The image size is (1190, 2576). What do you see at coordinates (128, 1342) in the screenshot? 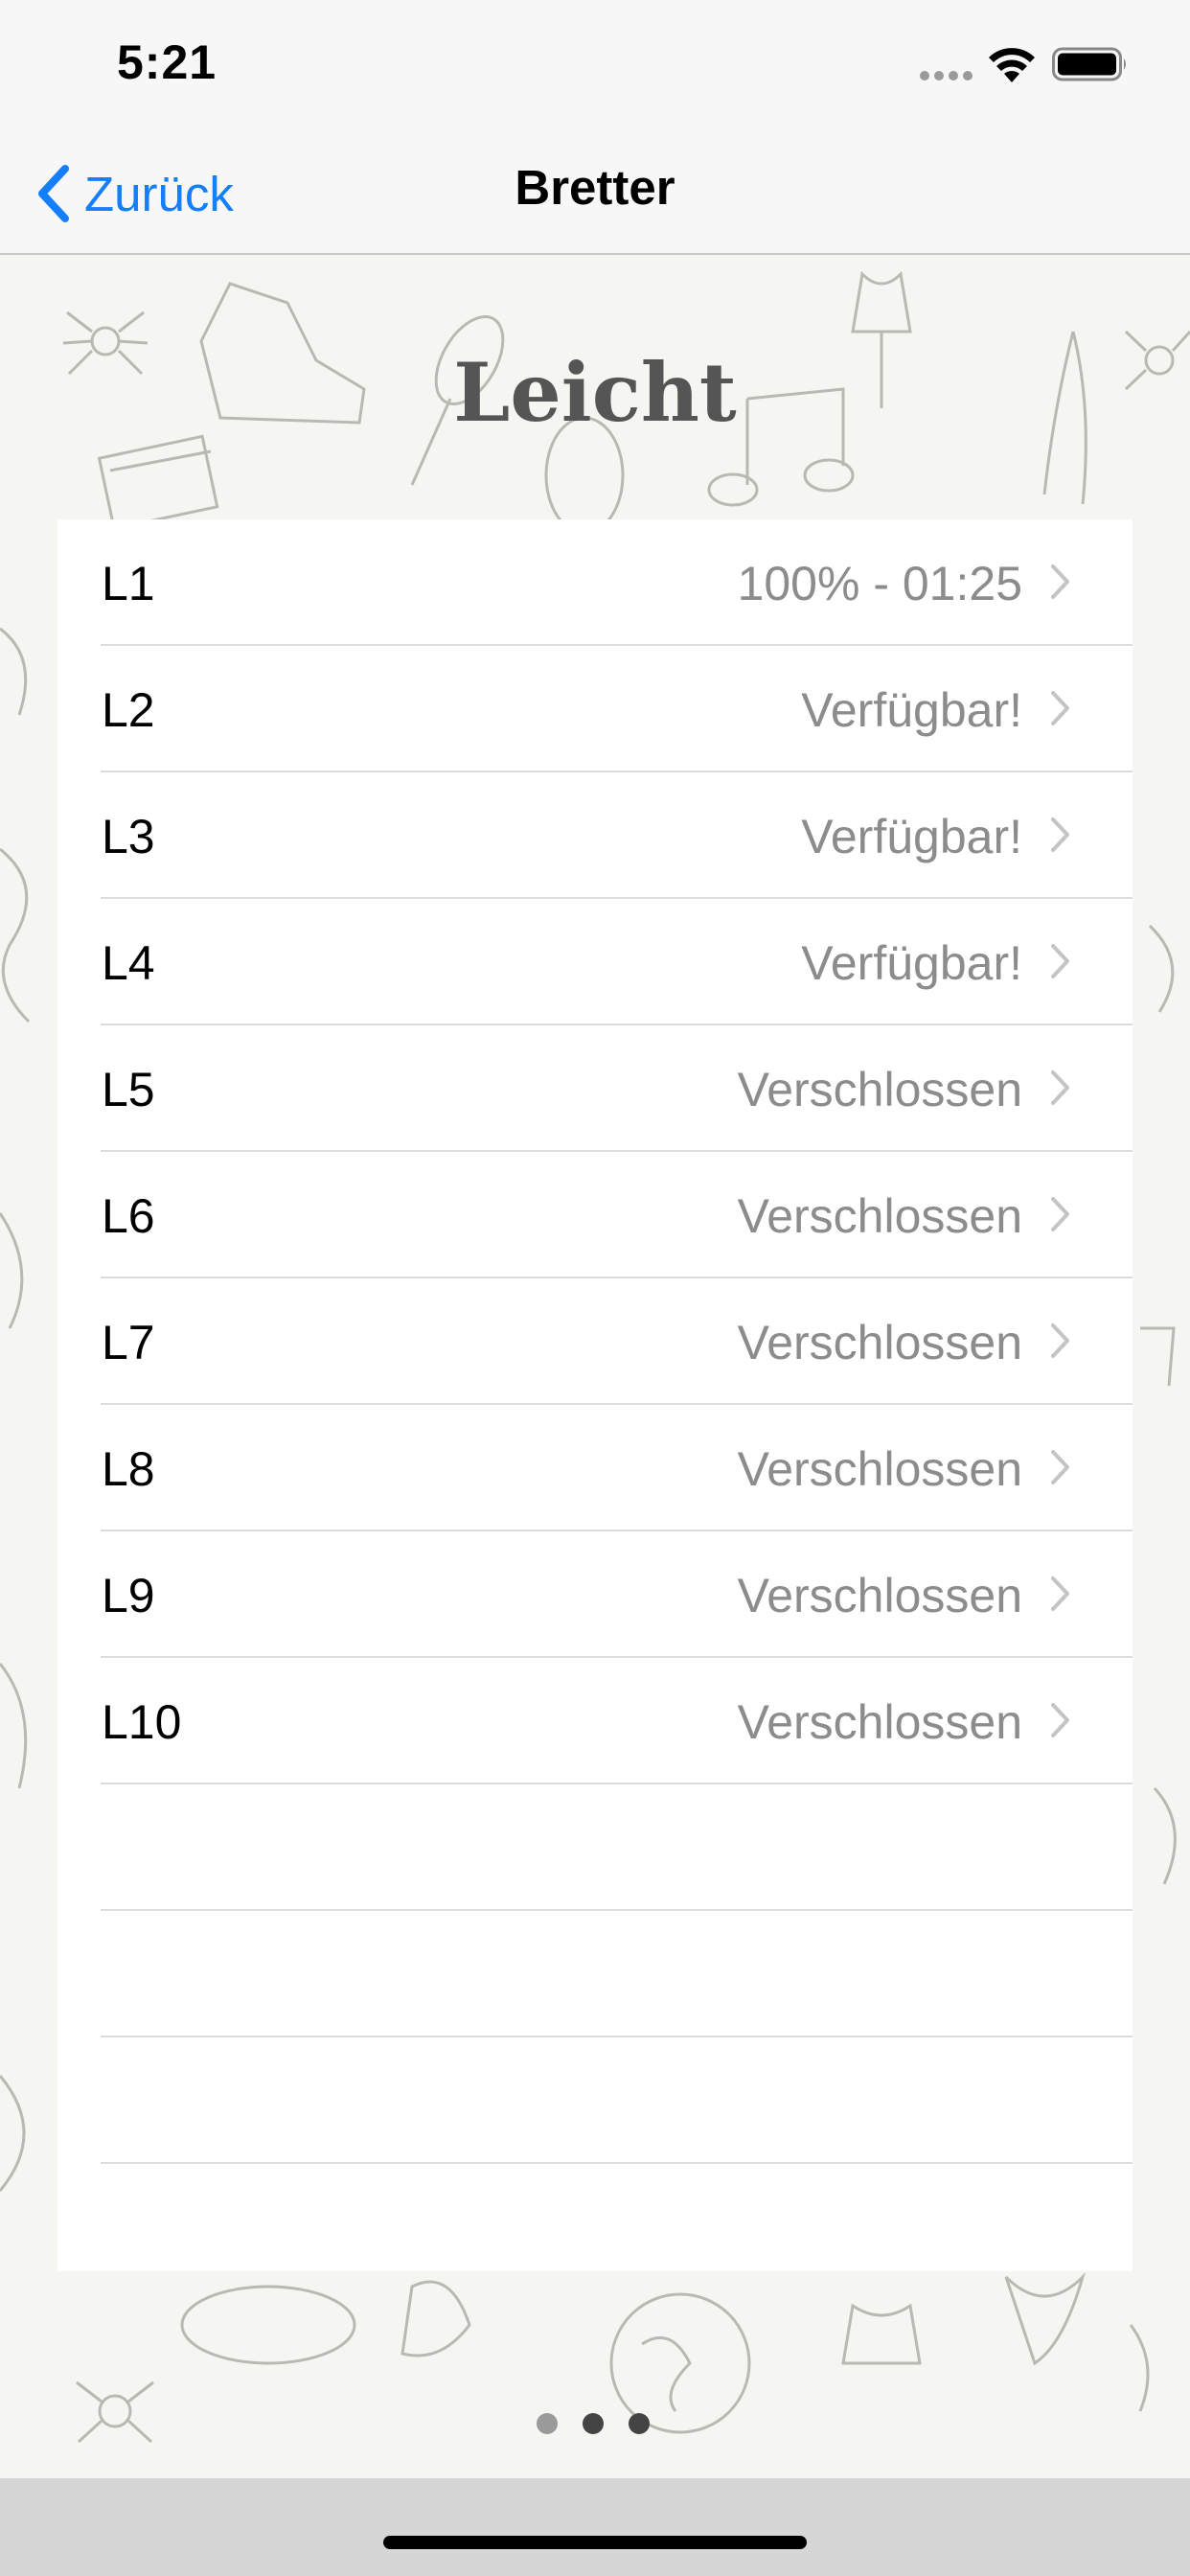
I see `level-label: L7` at bounding box center [128, 1342].